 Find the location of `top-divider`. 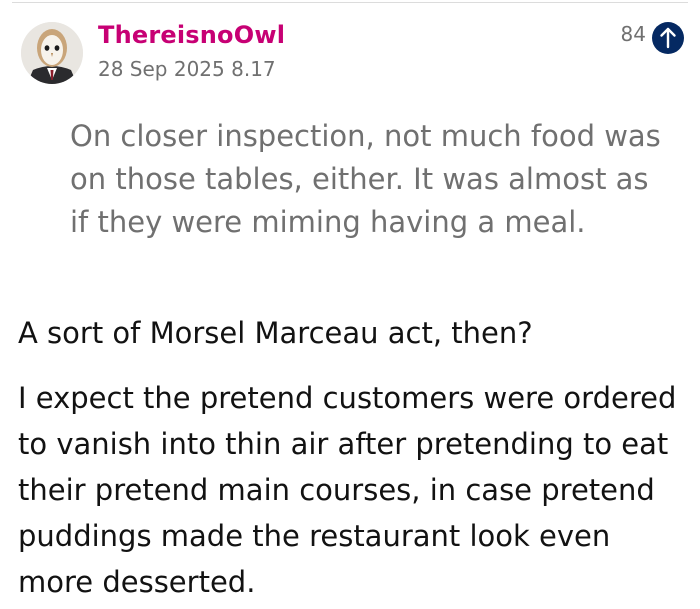

top-divider is located at coordinates (350, 2).